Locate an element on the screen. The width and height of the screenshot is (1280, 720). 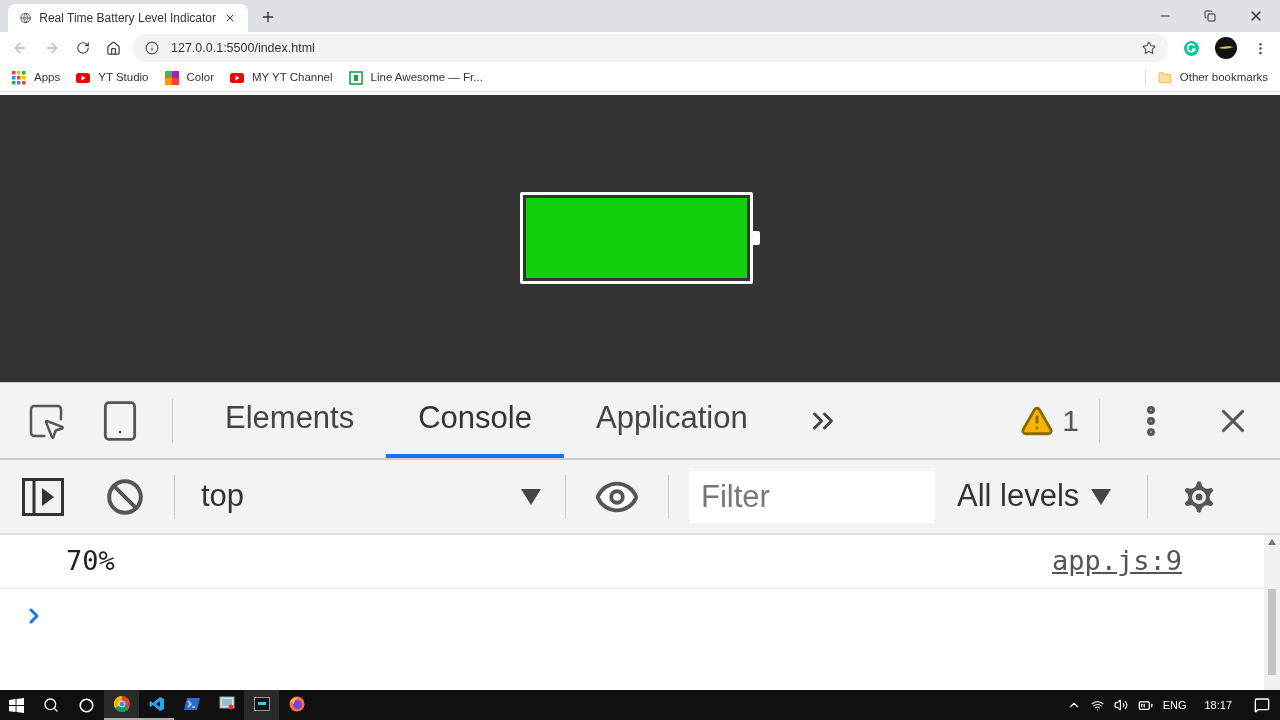
bookmark-item: MY YT Channel is located at coordinates (281, 77).